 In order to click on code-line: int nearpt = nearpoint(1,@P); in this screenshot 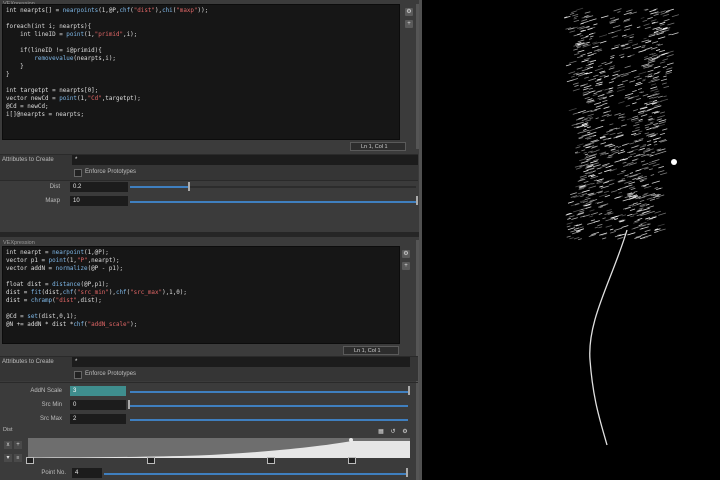, I will do `click(201, 253)`.